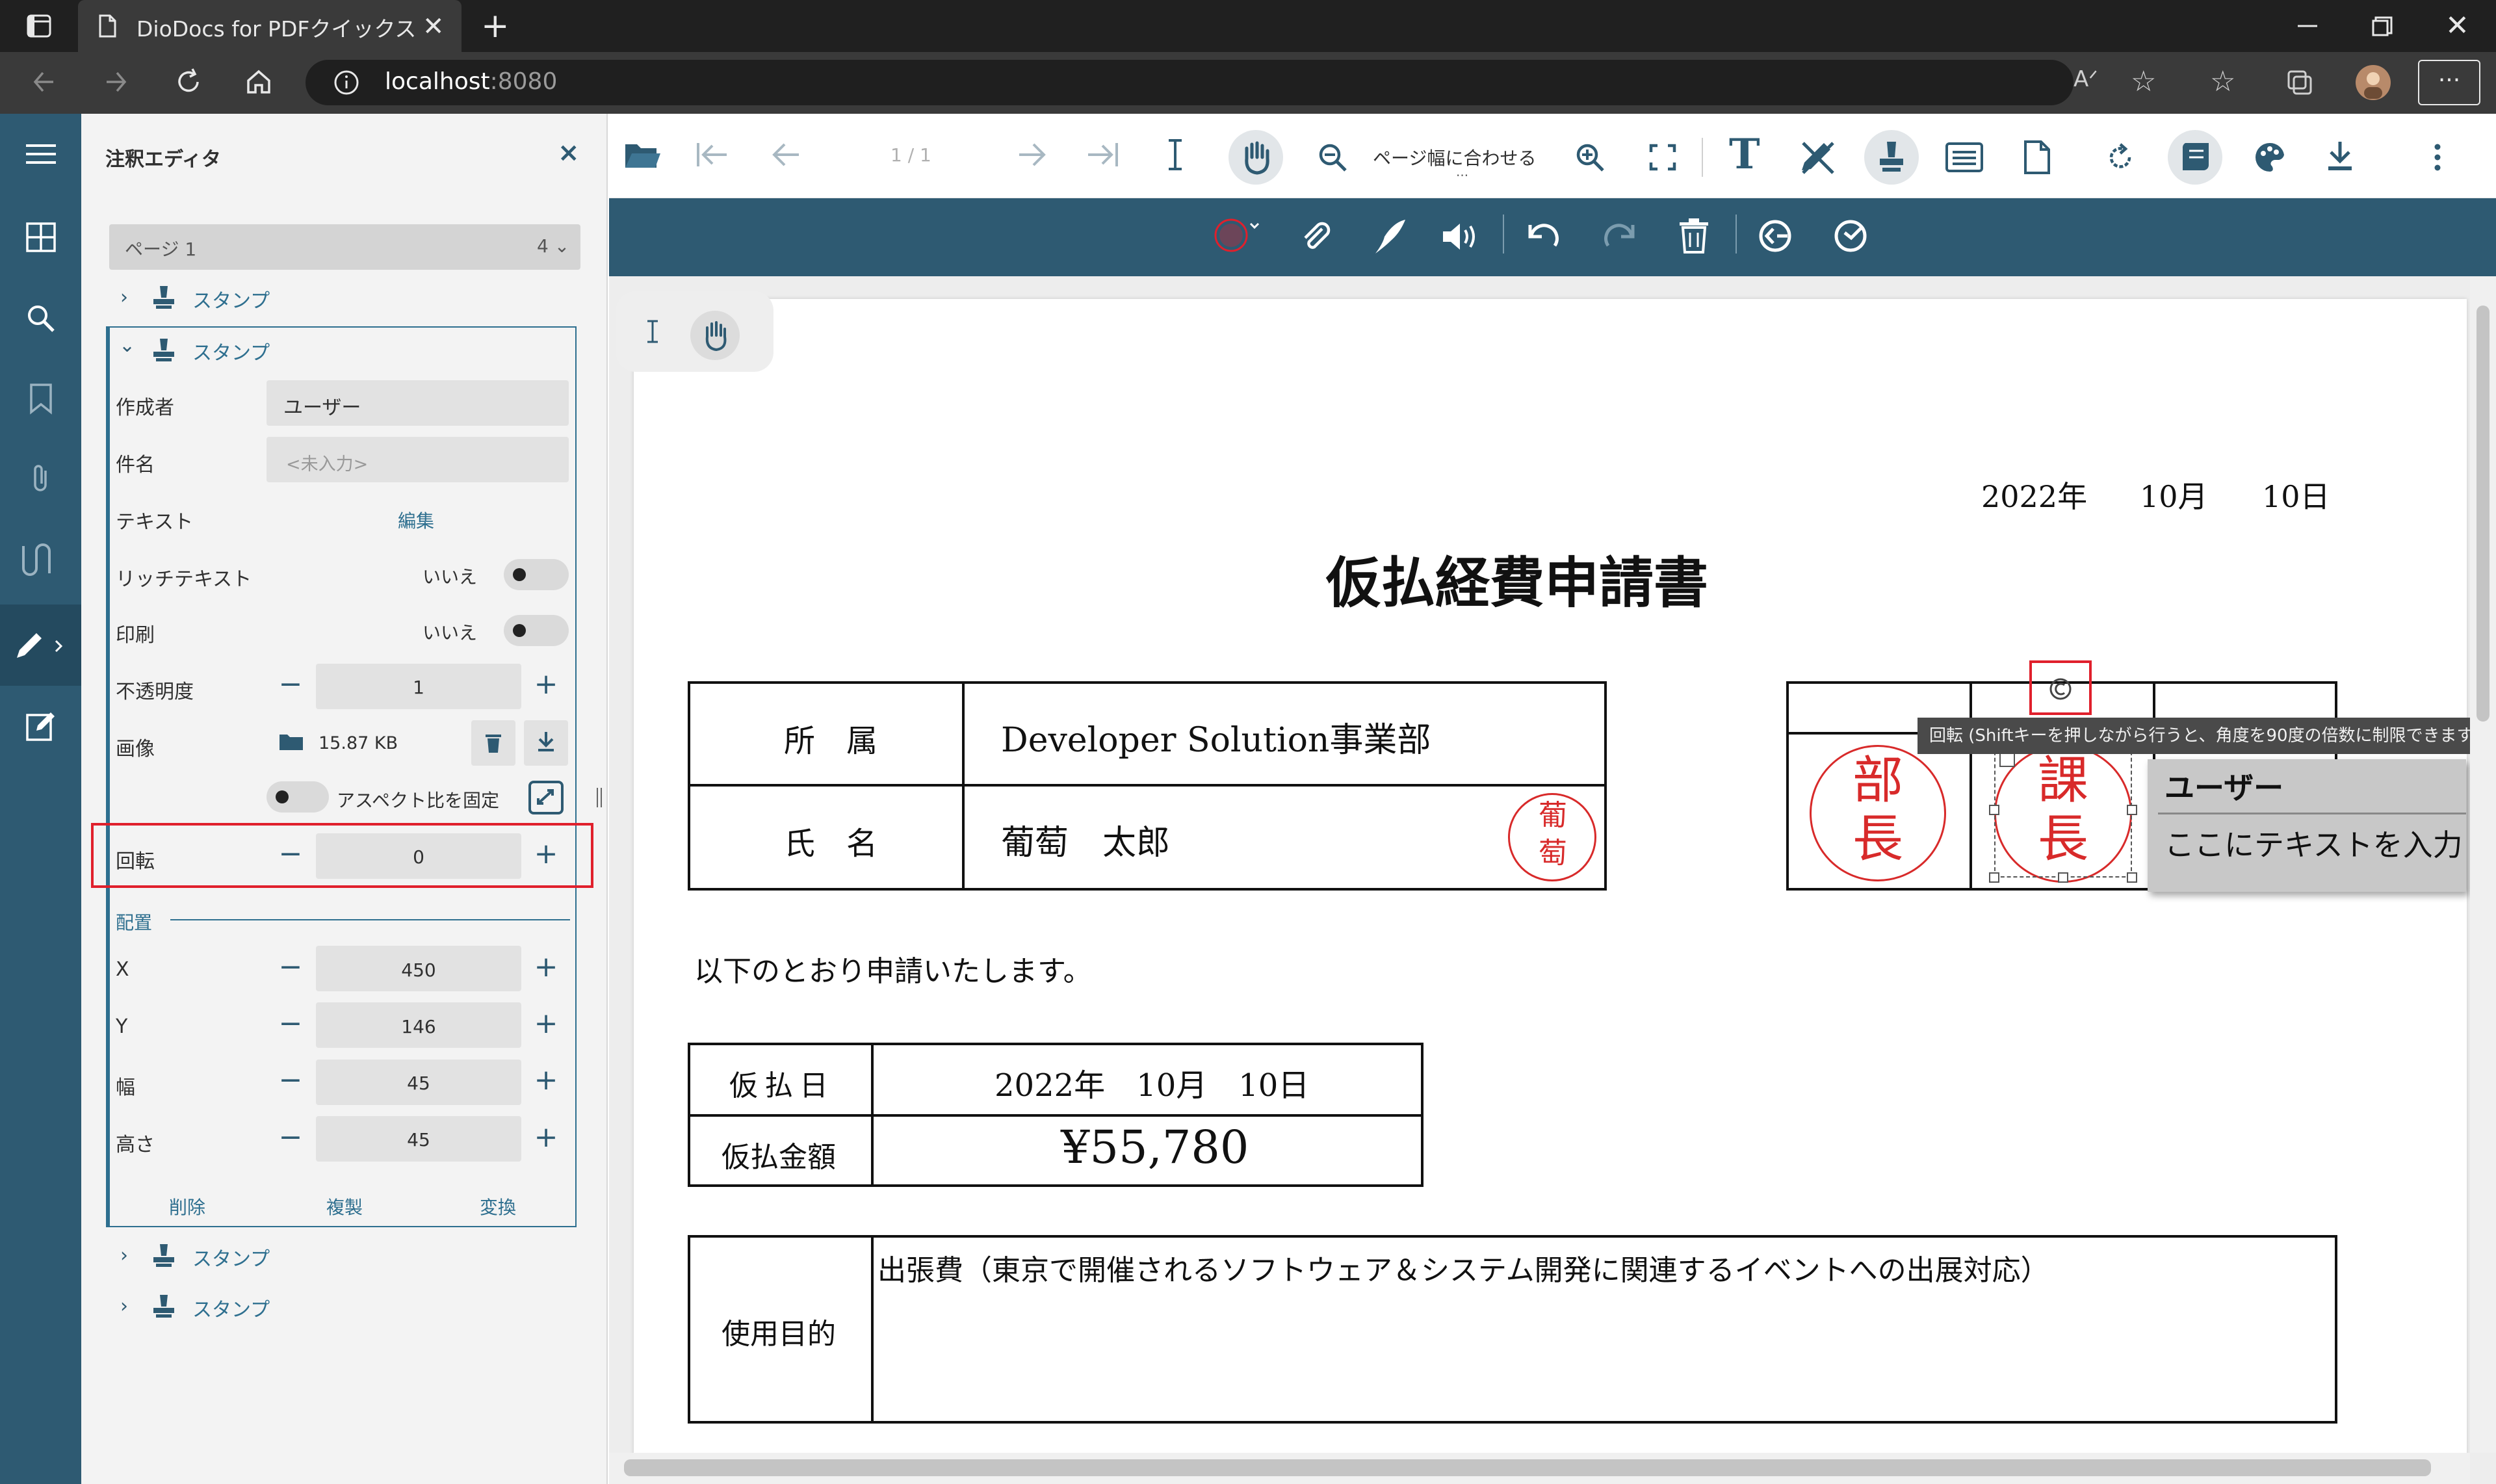 This screenshot has width=2496, height=1484. Describe the element at coordinates (1590, 157) in the screenshot. I see `zoom-in-icon` at that location.